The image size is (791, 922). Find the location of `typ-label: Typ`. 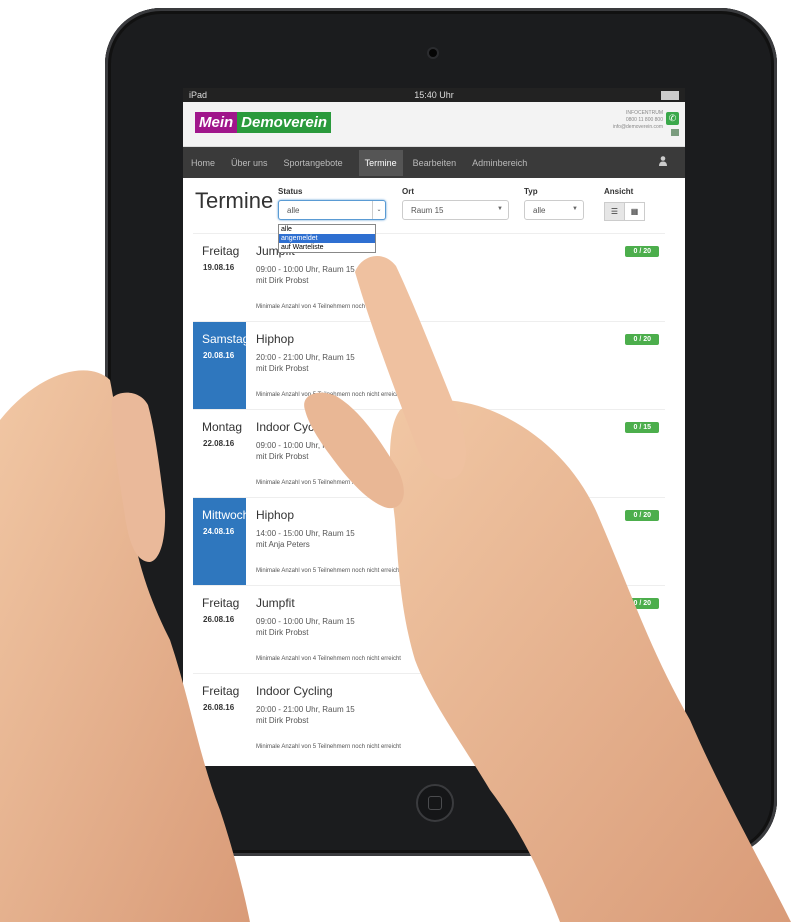

typ-label: Typ is located at coordinates (531, 191).